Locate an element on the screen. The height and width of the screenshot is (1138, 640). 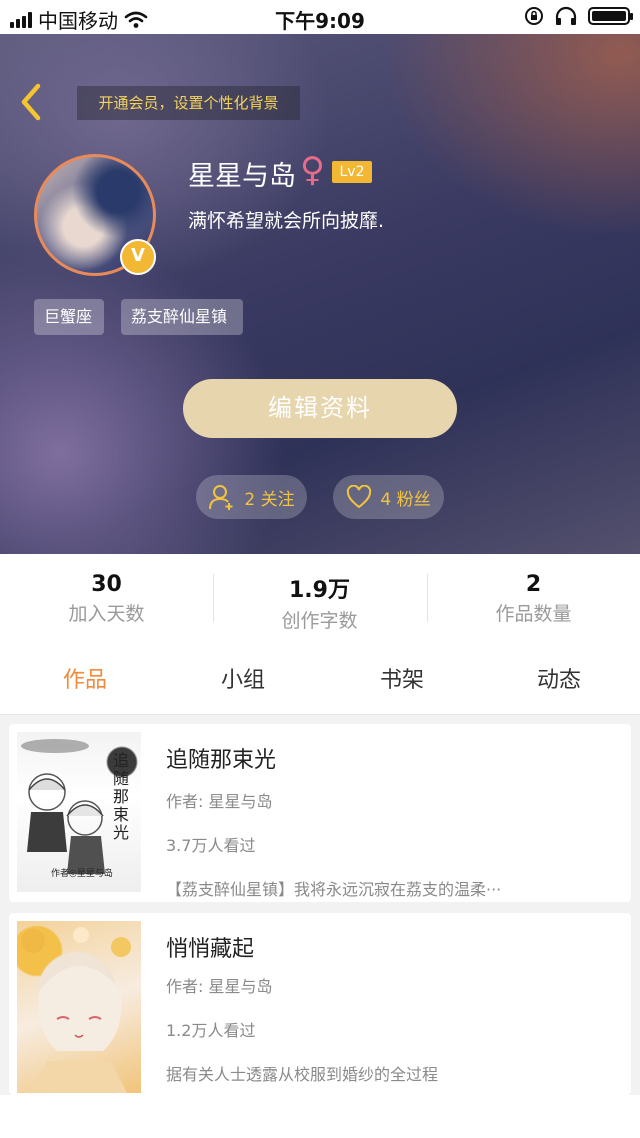
work-title: 追随那束光 is located at coordinates (221, 760).